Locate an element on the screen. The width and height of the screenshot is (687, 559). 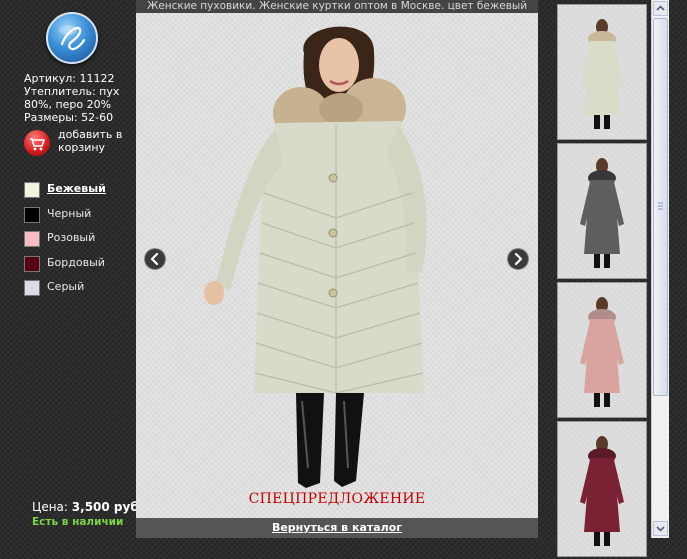
chevron-right-icon is located at coordinates (518, 259).